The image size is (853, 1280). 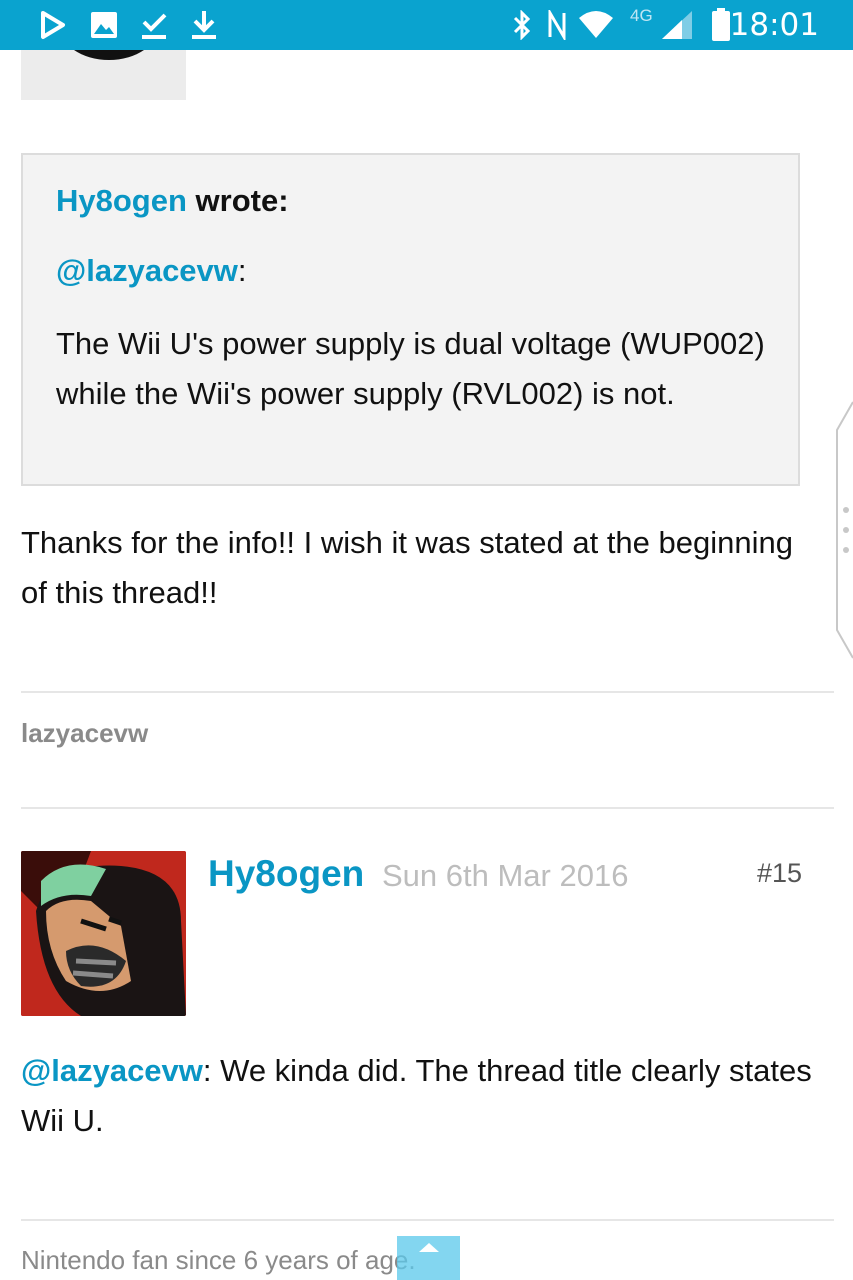 I want to click on post-number-link: #15, so click(x=779, y=873).